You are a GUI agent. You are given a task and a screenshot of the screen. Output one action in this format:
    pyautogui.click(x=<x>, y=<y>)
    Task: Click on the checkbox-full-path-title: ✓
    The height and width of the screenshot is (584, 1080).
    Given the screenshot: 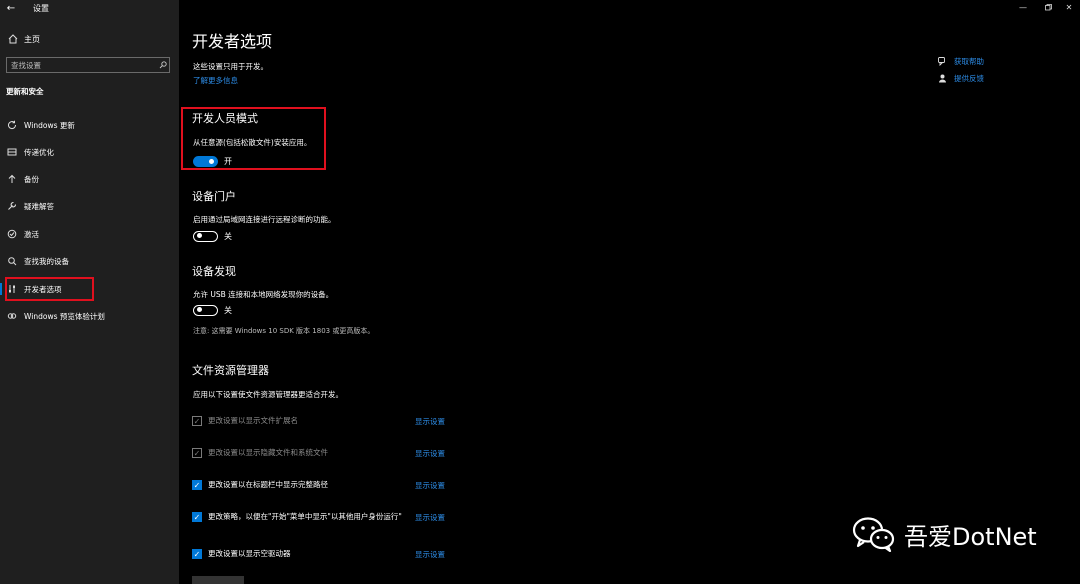 What is the action you would take?
    pyautogui.click(x=197, y=485)
    